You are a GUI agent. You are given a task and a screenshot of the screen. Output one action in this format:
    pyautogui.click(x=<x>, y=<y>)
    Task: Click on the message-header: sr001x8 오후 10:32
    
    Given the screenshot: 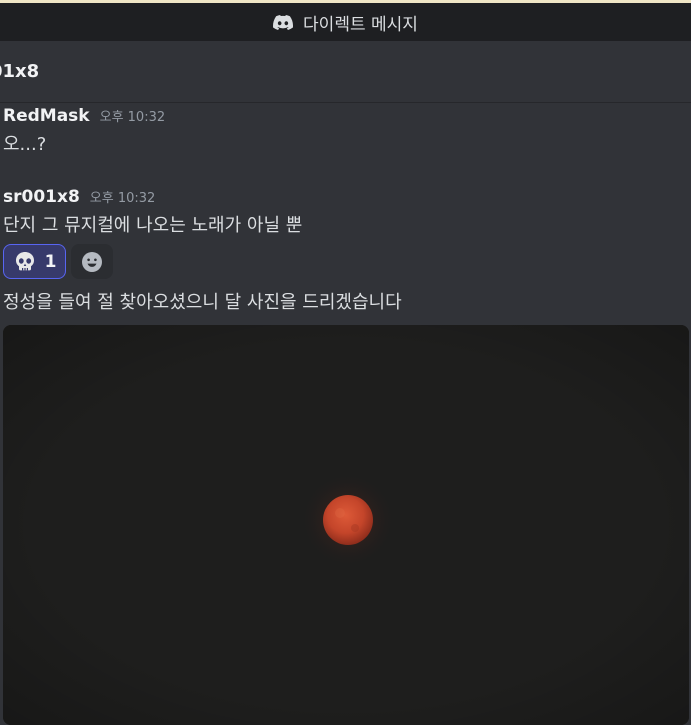 What is the action you would take?
    pyautogui.click(x=347, y=197)
    